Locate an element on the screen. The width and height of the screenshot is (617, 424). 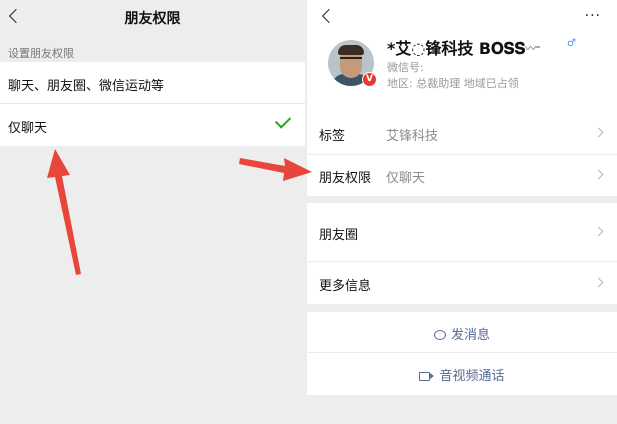
option-chat-only: 仅聊天 is located at coordinates (152, 125).